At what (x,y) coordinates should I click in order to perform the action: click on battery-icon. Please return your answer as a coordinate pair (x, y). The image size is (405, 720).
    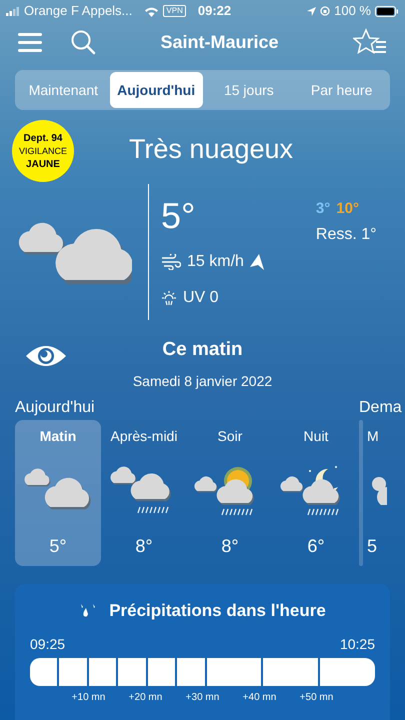
    Looking at the image, I should click on (387, 11).